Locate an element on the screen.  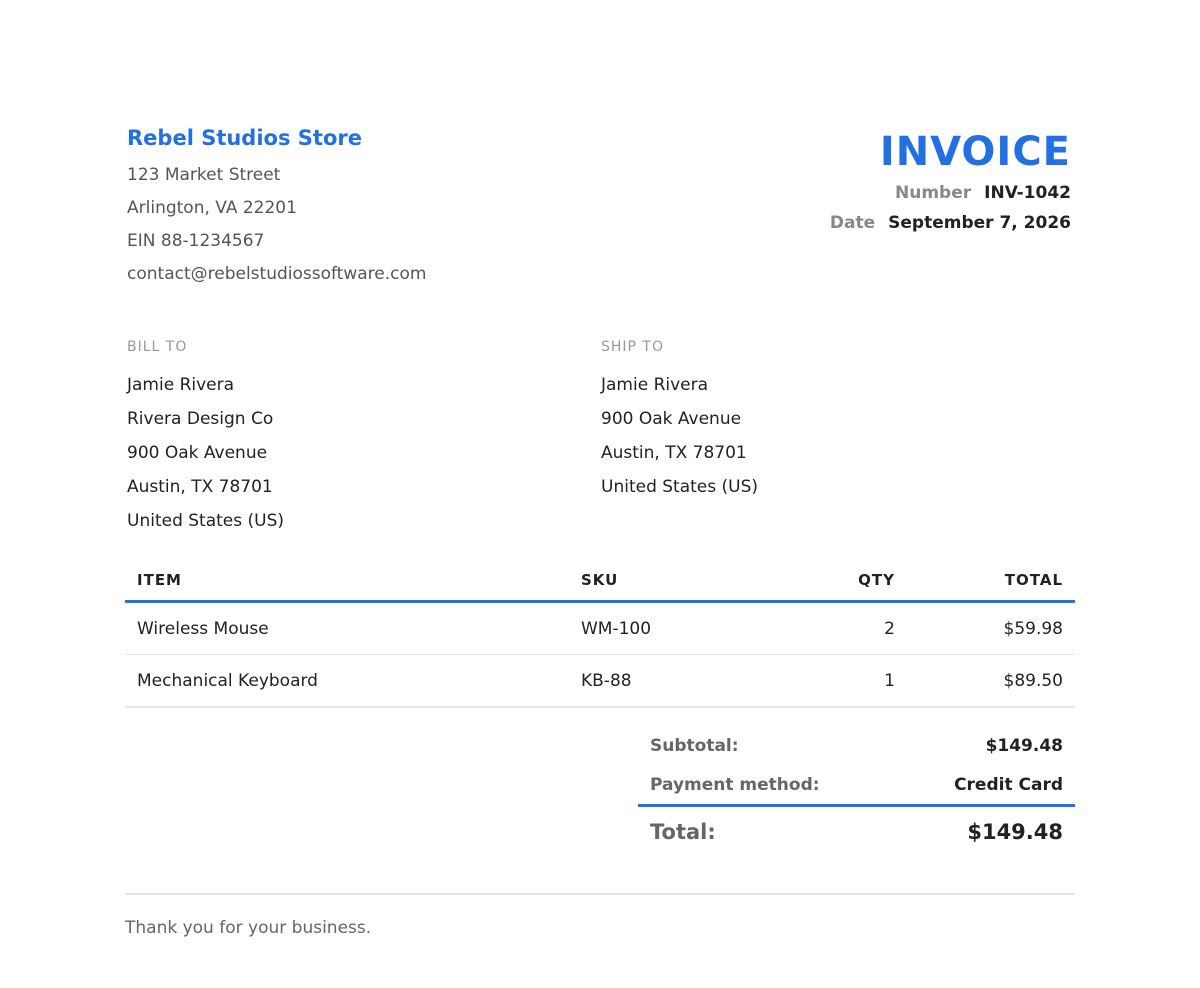
invoice-number: INV-1042 is located at coordinates (1027, 193).